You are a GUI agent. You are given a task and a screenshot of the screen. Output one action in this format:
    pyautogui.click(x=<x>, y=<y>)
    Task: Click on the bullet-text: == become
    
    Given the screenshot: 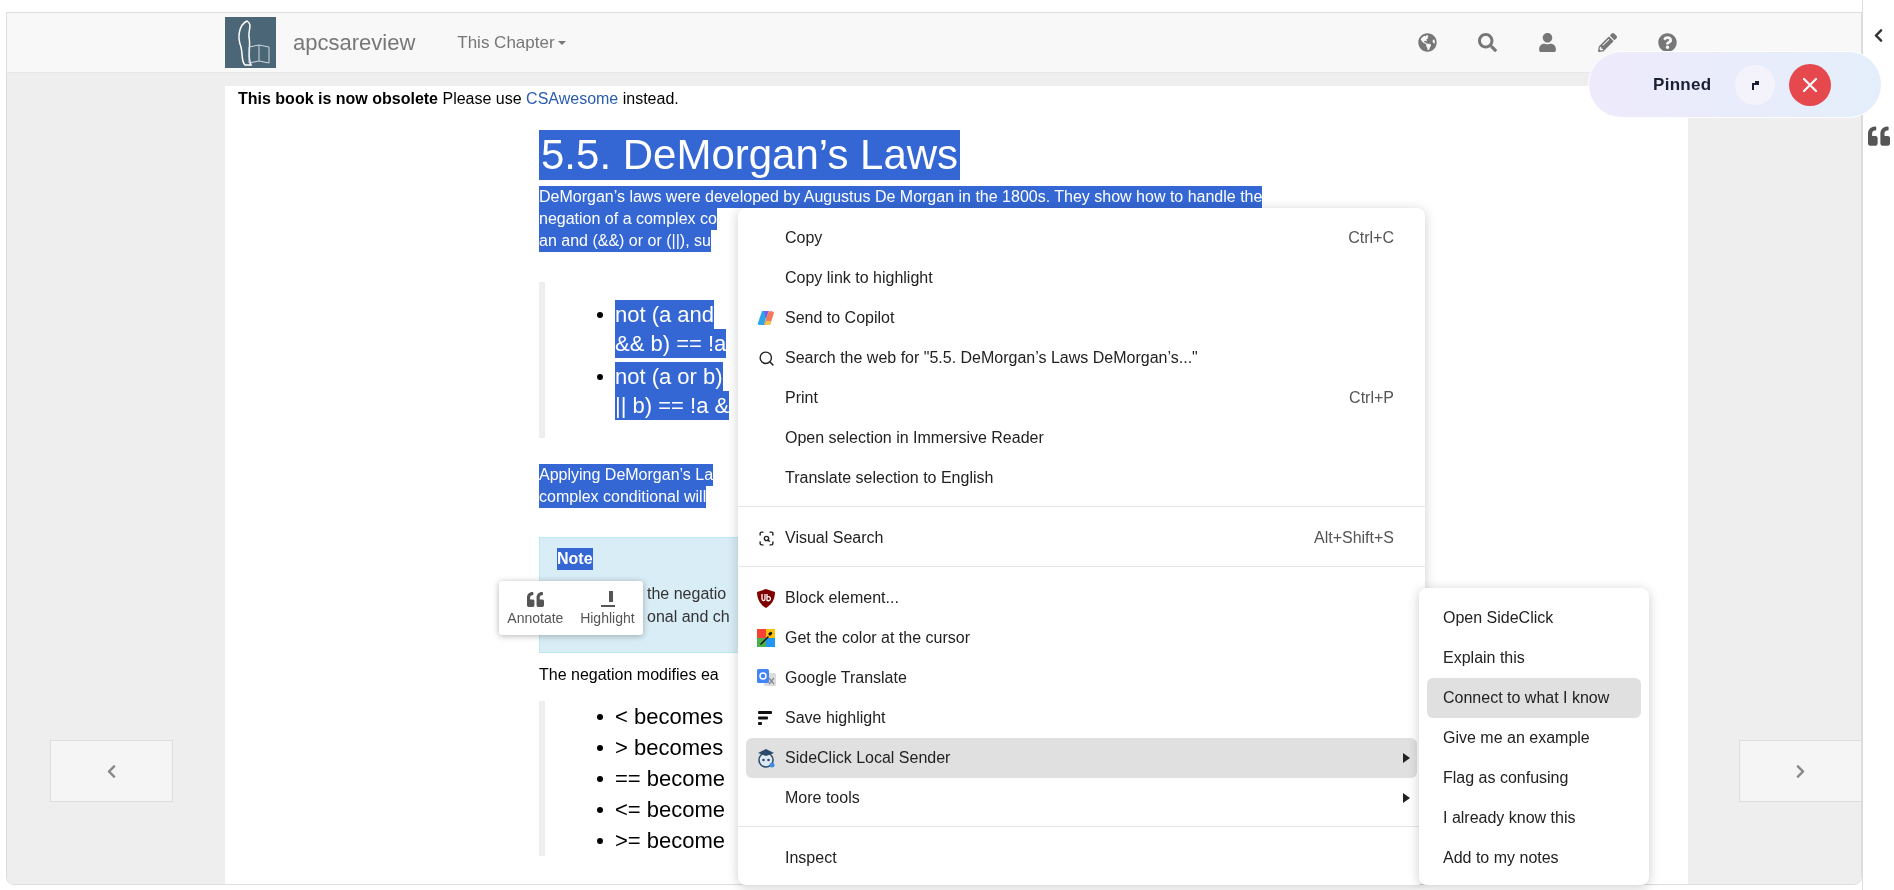 What is the action you would take?
    pyautogui.click(x=670, y=779)
    